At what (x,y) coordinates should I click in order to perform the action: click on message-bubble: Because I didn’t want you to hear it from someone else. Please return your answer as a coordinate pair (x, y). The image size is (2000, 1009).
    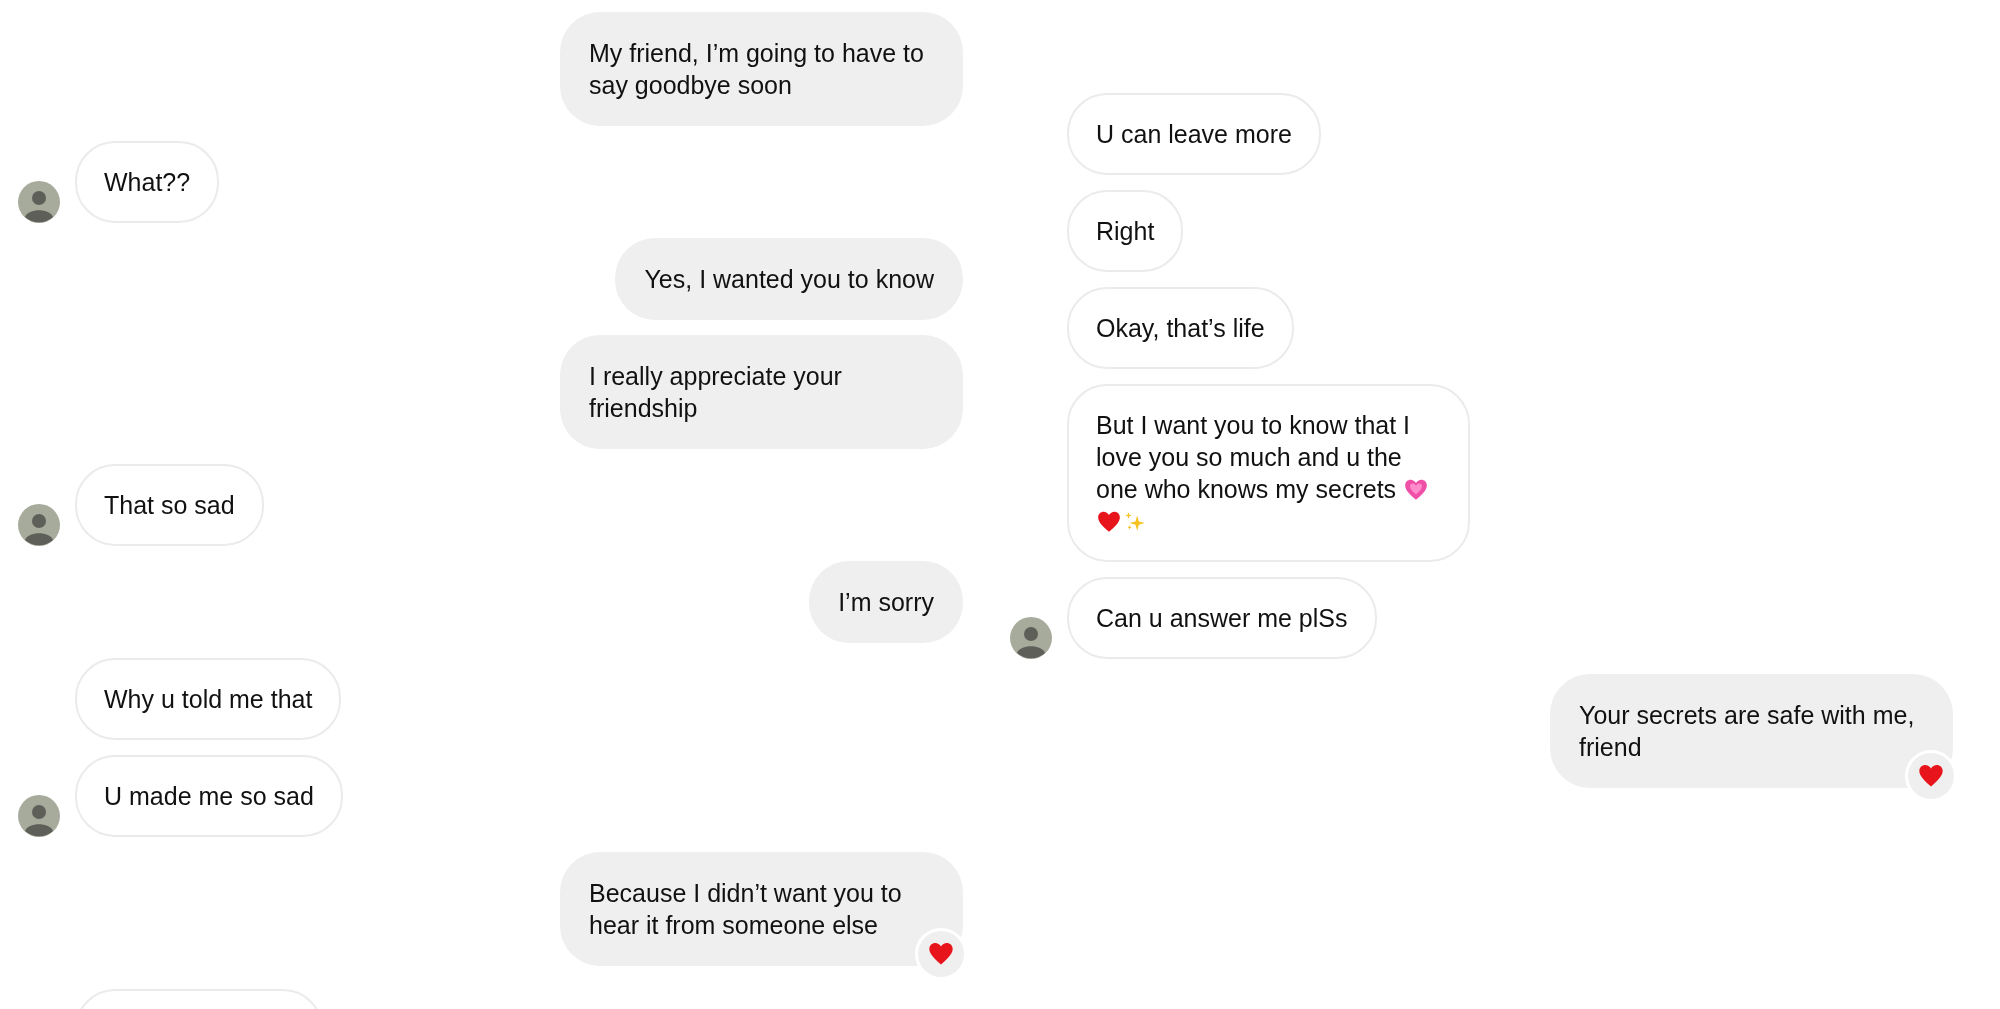
    Looking at the image, I should click on (761, 909).